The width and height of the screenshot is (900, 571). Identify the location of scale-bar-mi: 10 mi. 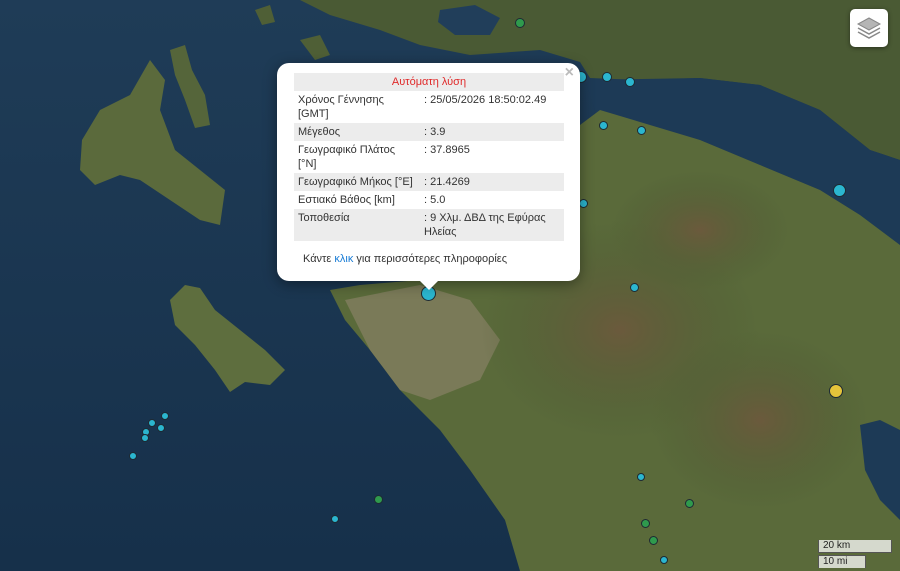
(842, 561).